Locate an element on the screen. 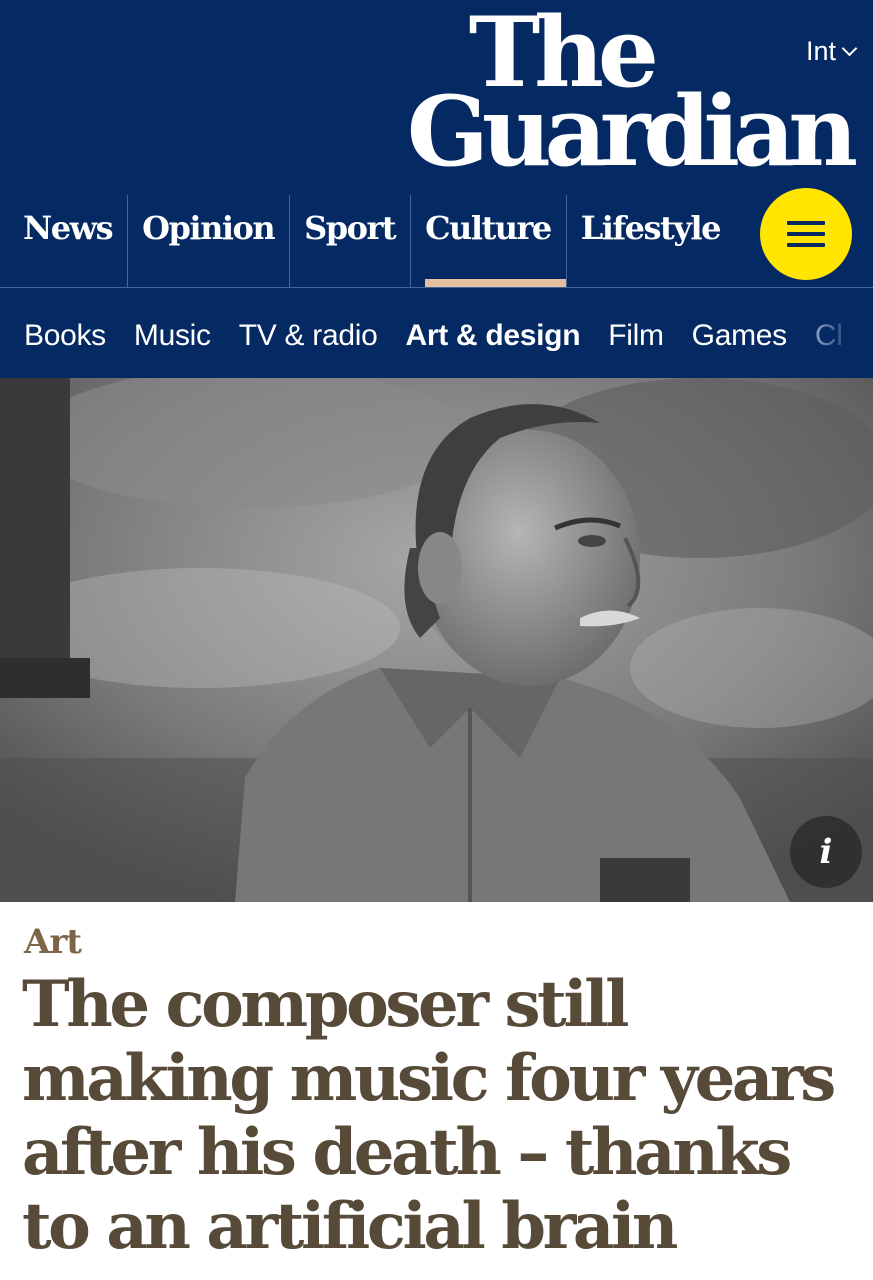  info-icon: i is located at coordinates (826, 852).